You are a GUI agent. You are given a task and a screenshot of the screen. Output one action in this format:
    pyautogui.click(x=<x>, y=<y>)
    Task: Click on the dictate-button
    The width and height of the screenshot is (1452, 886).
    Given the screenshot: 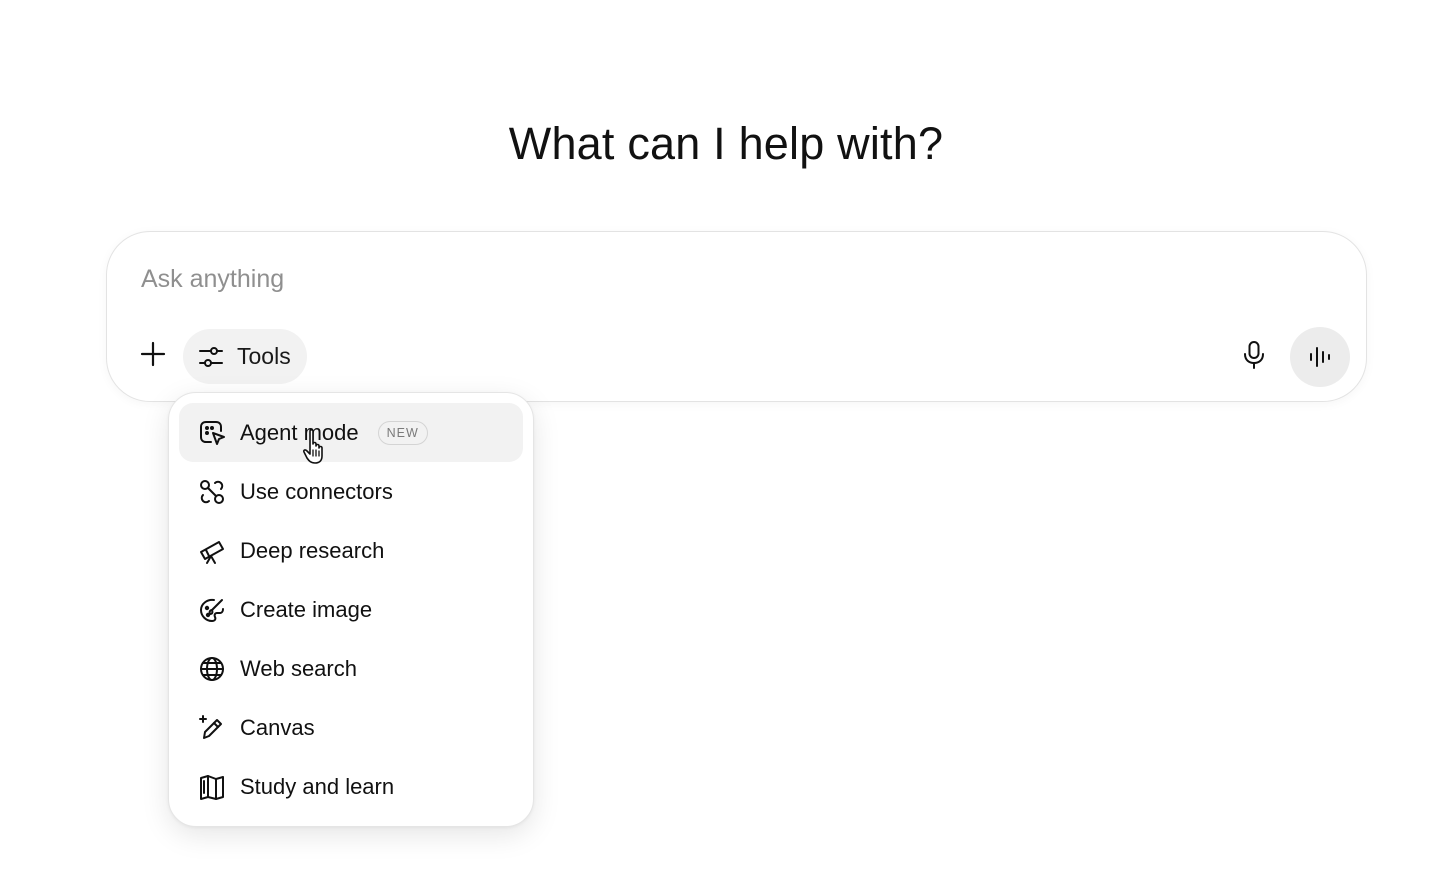 What is the action you would take?
    pyautogui.click(x=1254, y=355)
    